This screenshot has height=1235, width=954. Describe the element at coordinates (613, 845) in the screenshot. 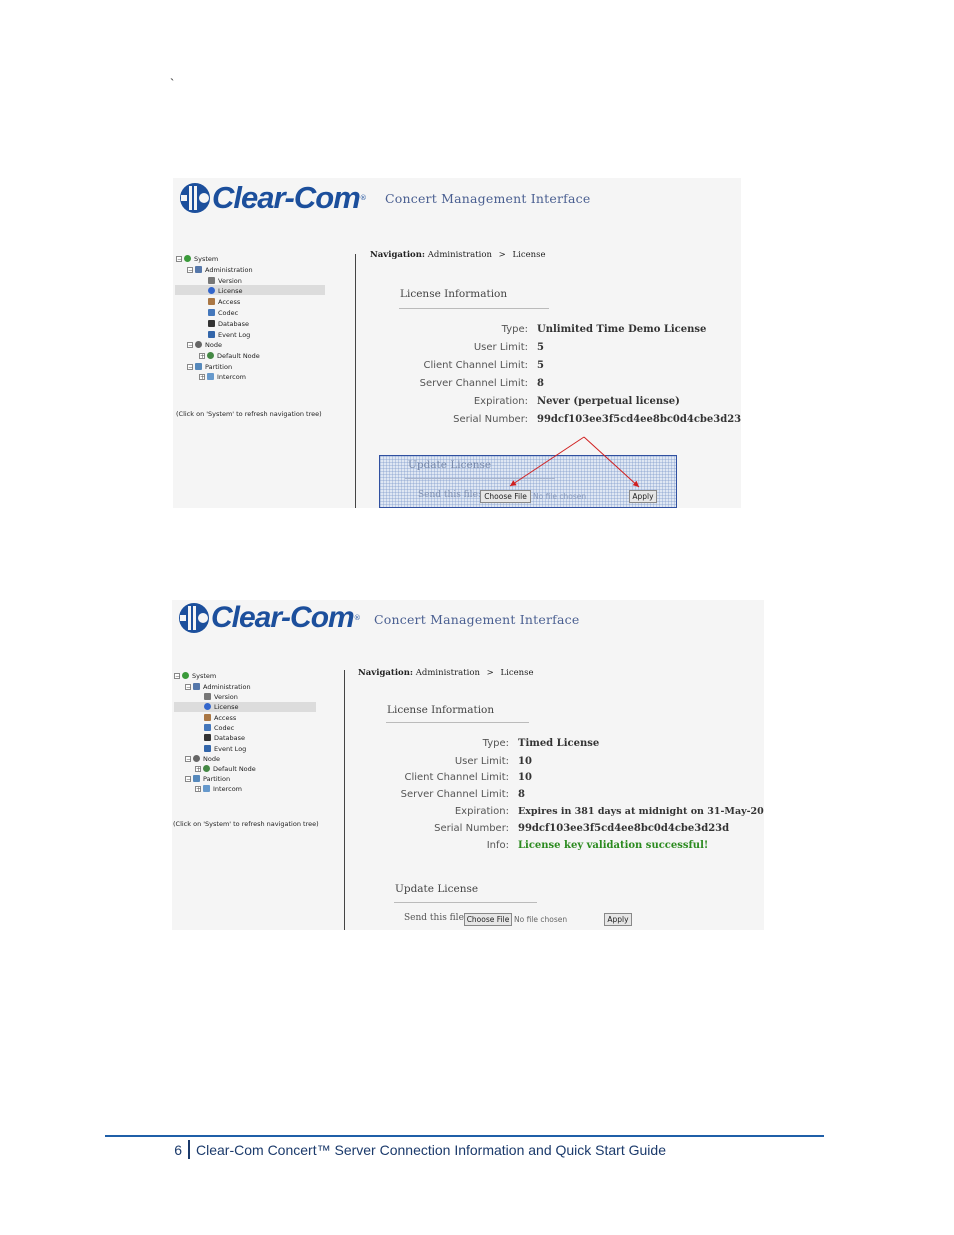

I see `validation-success-message: License key validation successful!` at that location.